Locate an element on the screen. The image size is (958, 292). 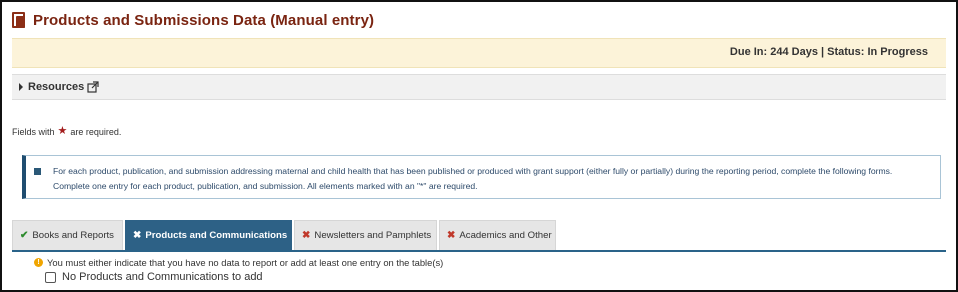
caret-right-icon is located at coordinates (21, 87).